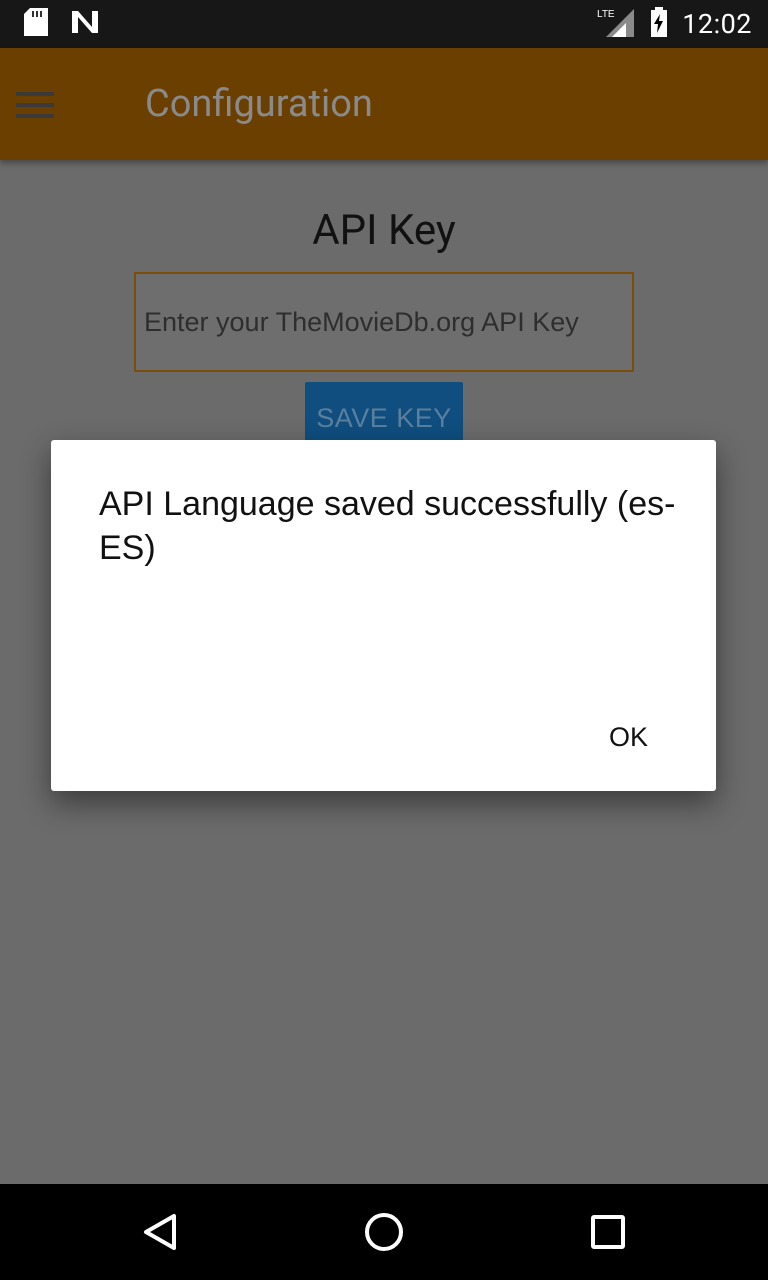 The height and width of the screenshot is (1280, 768). What do you see at coordinates (659, 24) in the screenshot?
I see `battery-charging-icon` at bounding box center [659, 24].